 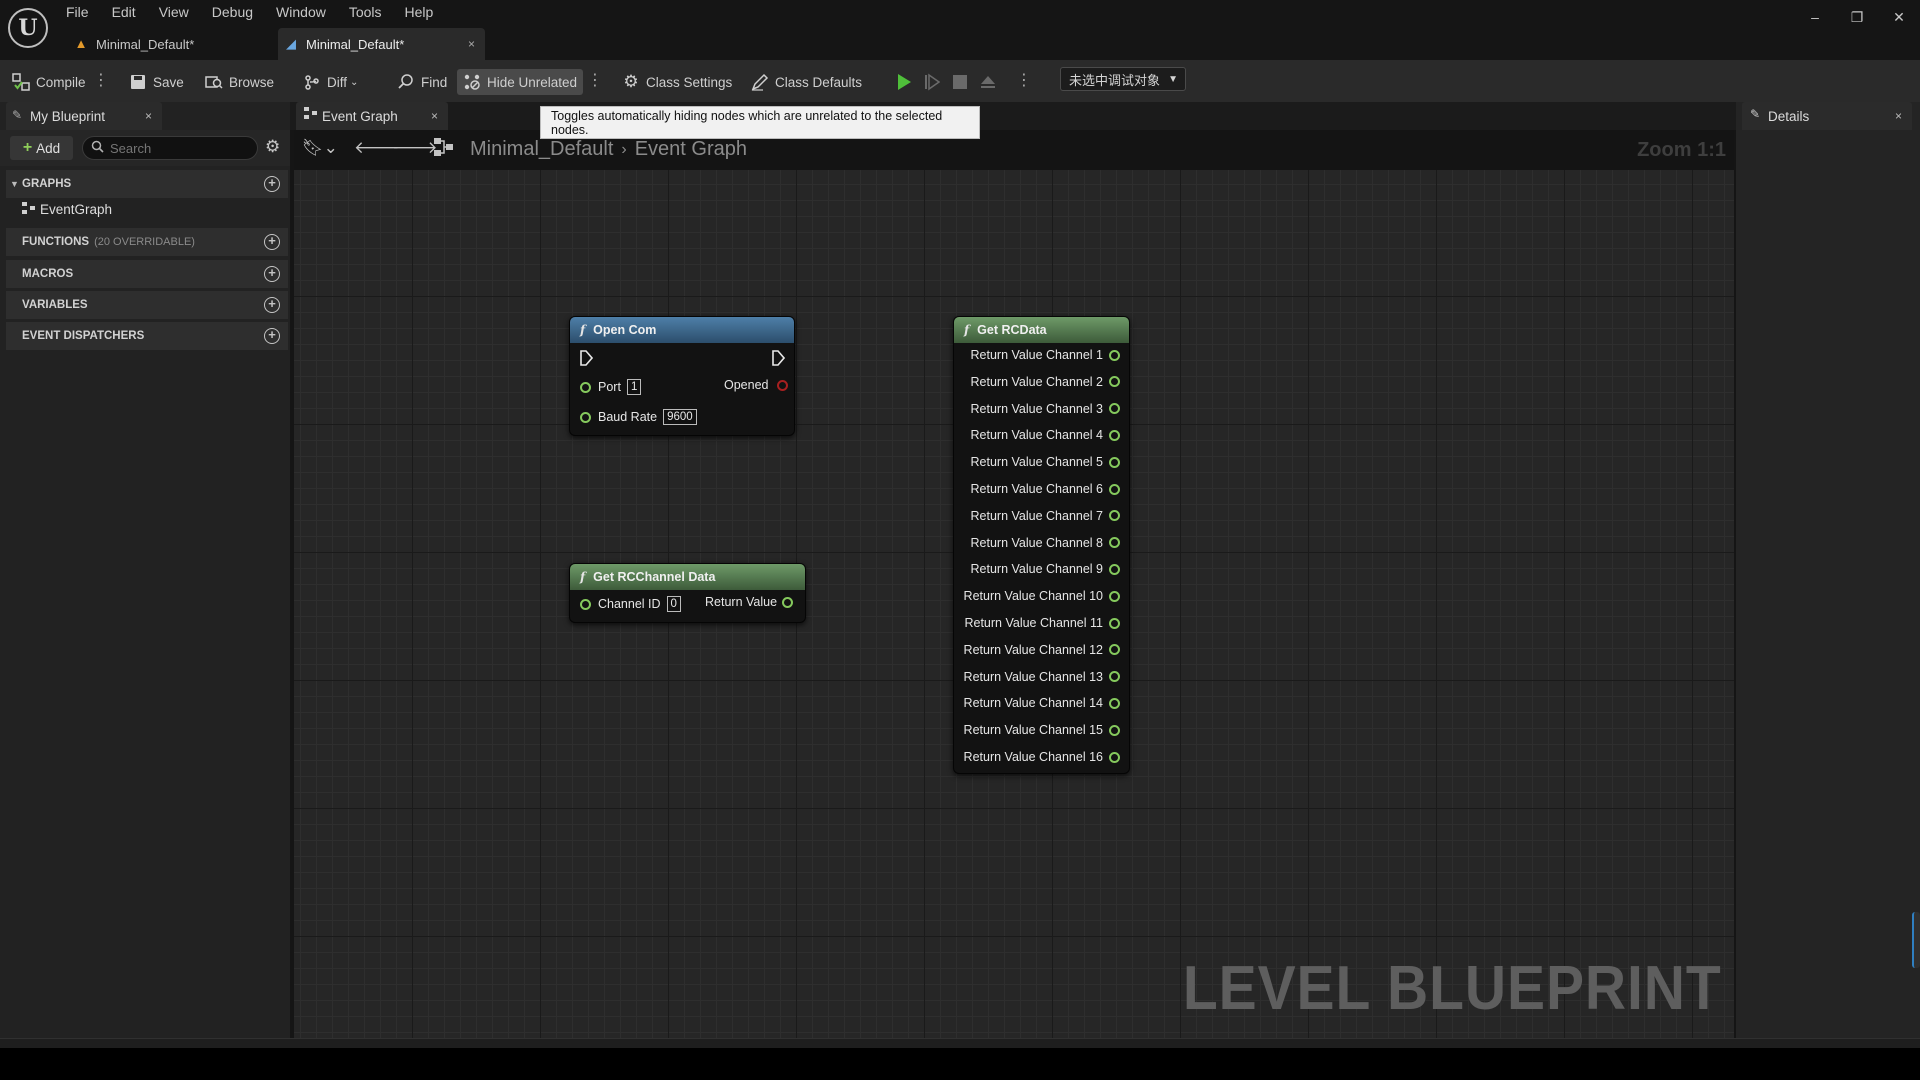 What do you see at coordinates (682, 376) in the screenshot?
I see `node-open-com: f Open Com Port 1 Opened Baud Rate 9600` at bounding box center [682, 376].